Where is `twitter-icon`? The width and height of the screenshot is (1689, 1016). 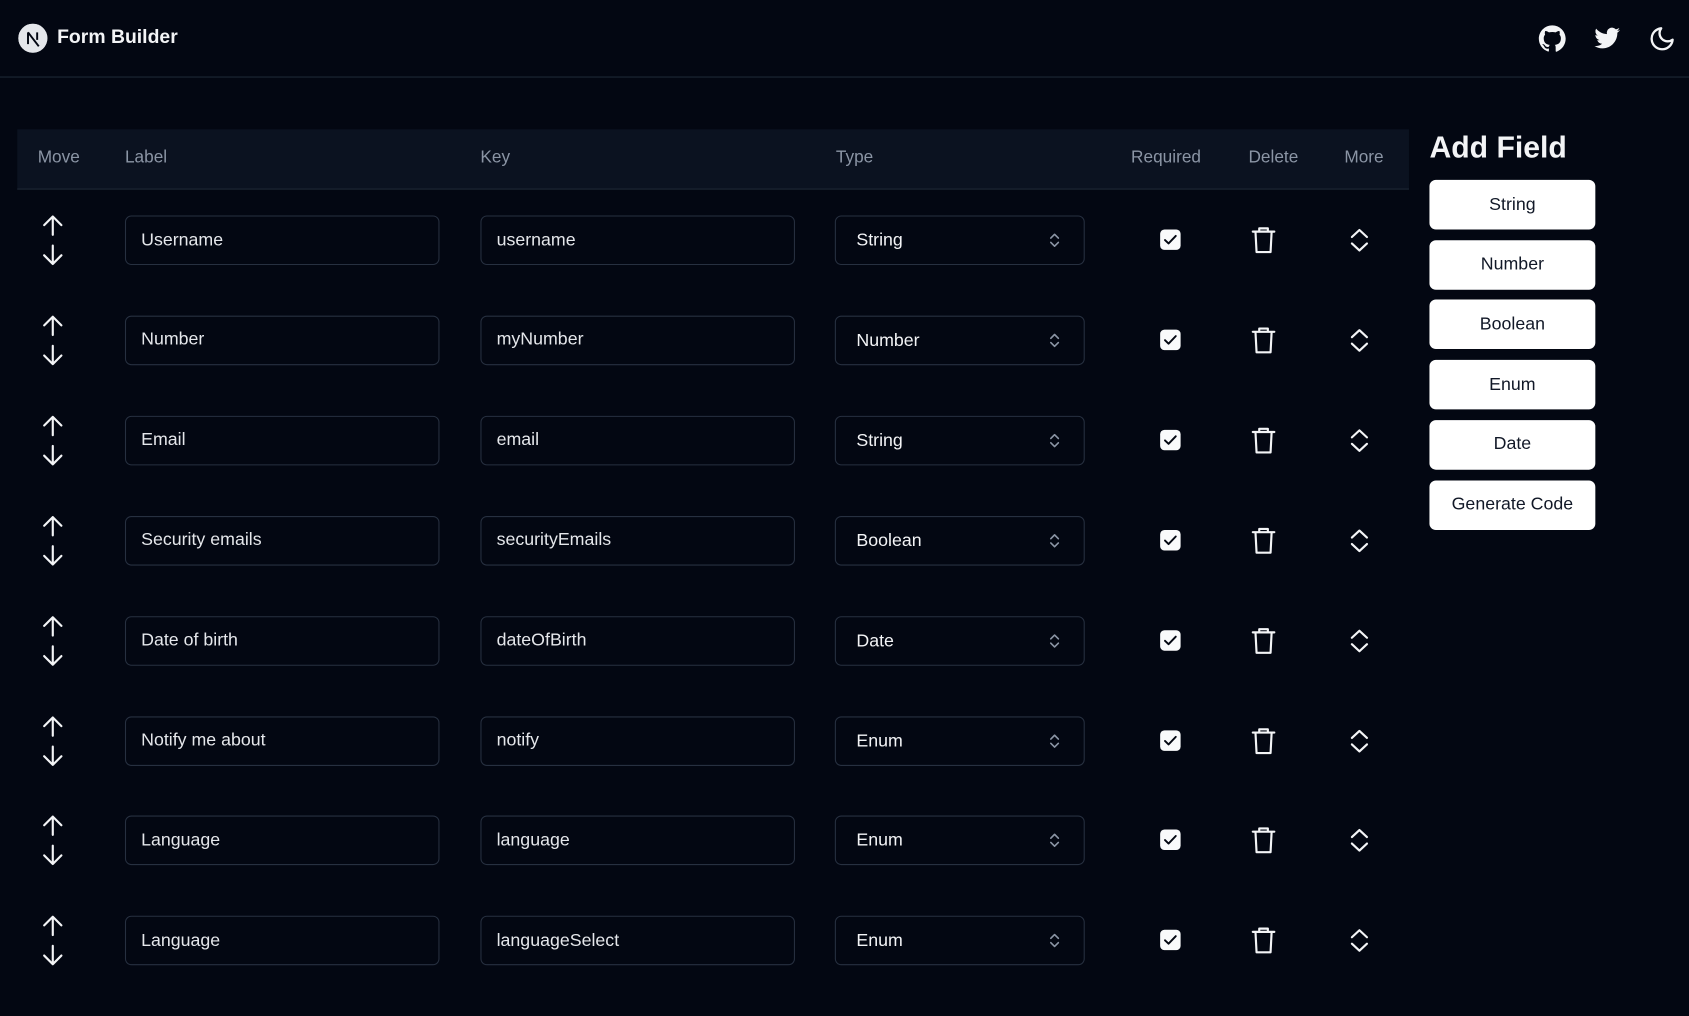 twitter-icon is located at coordinates (1607, 38).